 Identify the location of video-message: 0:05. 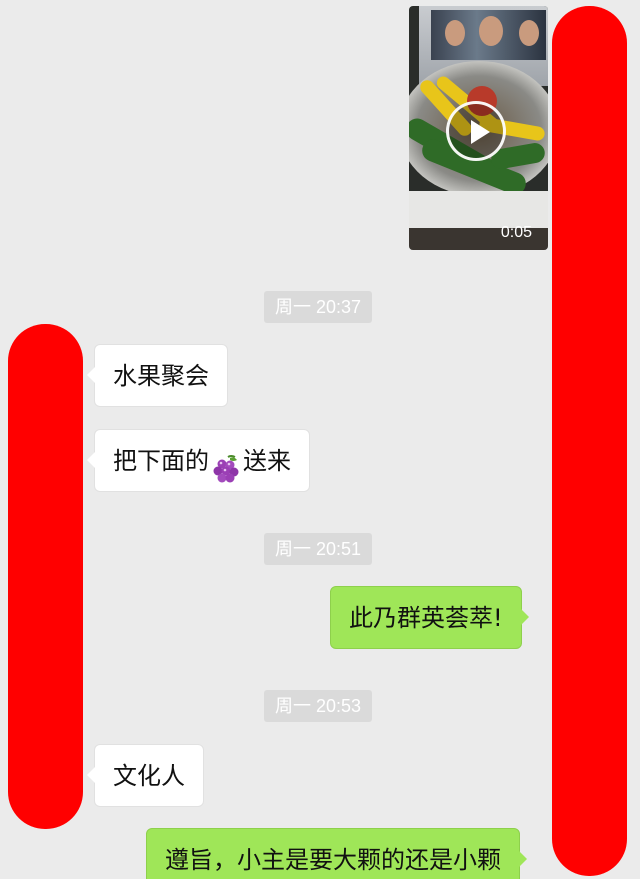
(478, 128).